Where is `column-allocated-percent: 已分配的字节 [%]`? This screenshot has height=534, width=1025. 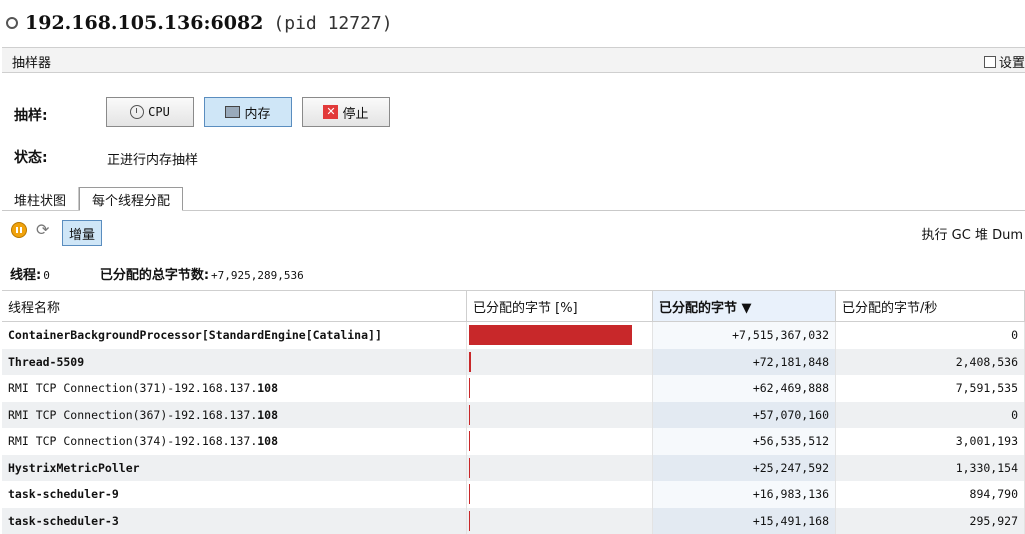 column-allocated-percent: 已分配的字节 [%] is located at coordinates (560, 306).